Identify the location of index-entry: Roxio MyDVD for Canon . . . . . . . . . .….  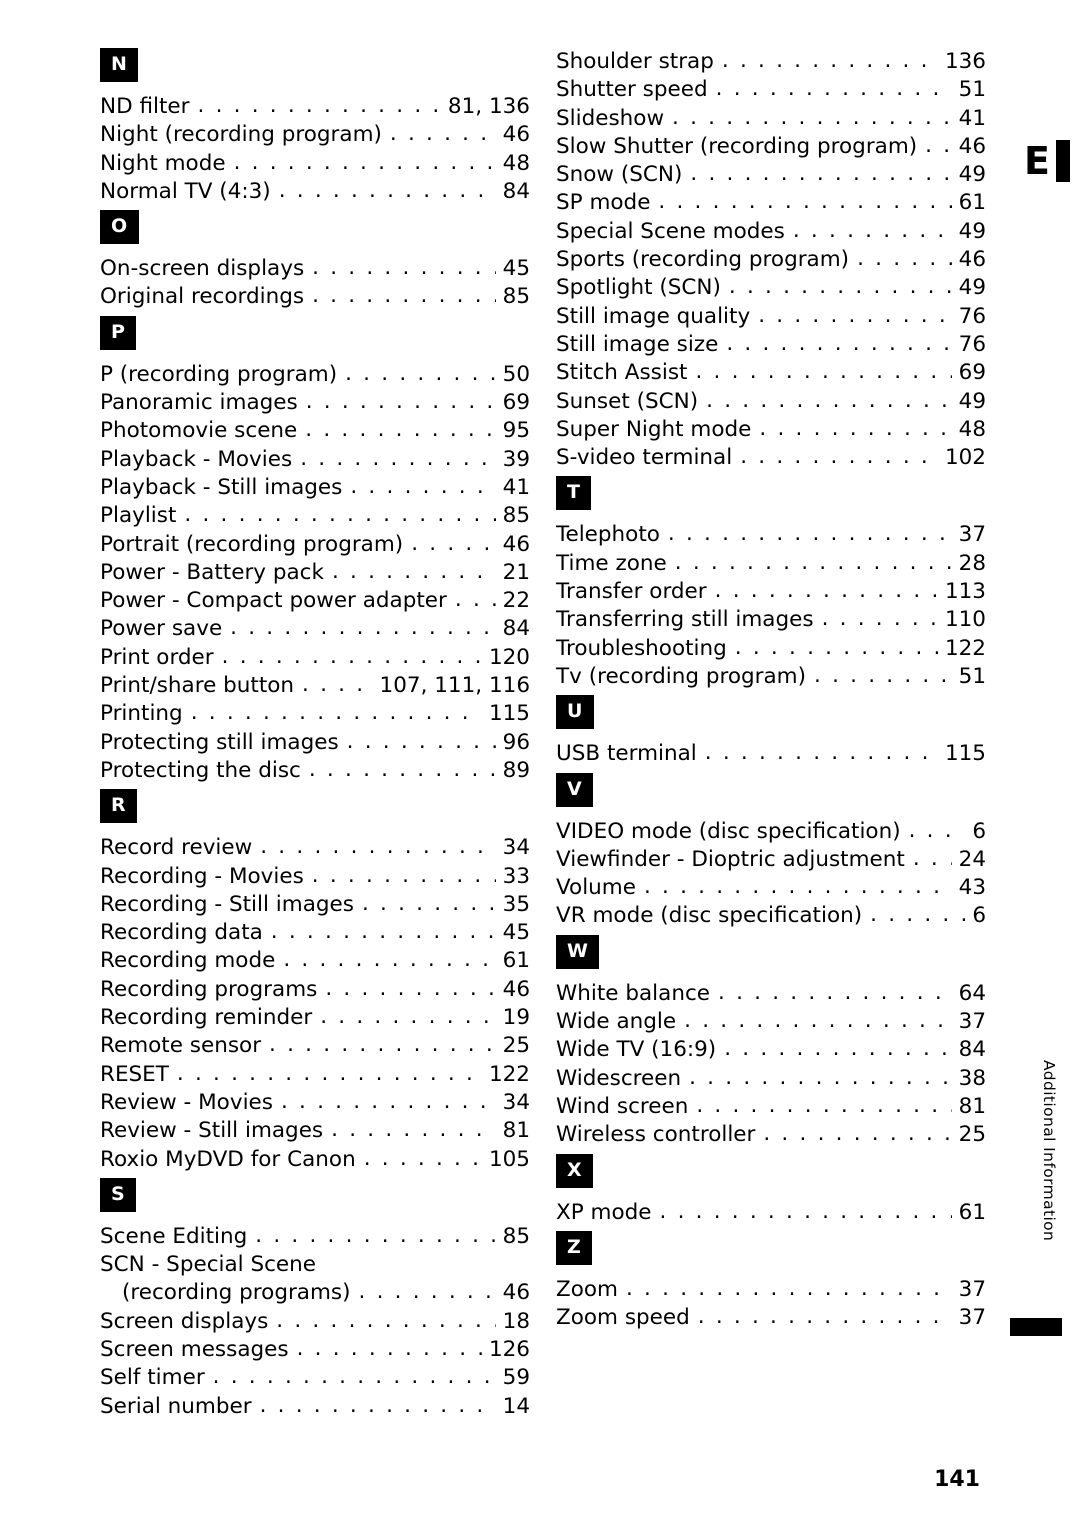
(315, 1160).